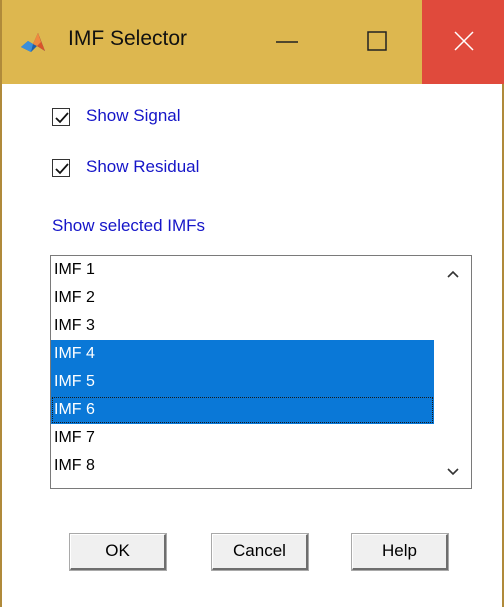 This screenshot has width=504, height=607. I want to click on scroll-down-button, so click(453, 472).